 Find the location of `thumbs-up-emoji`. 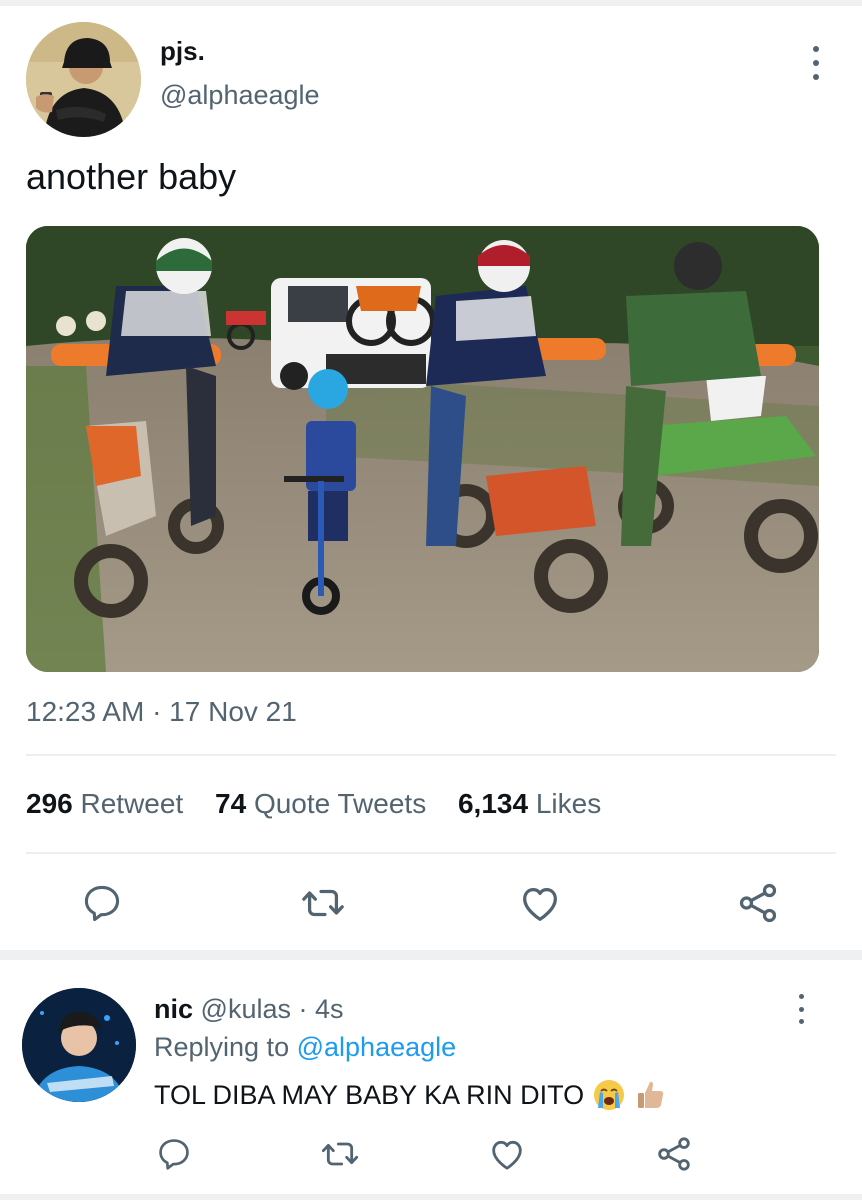

thumbs-up-emoji is located at coordinates (651, 1094).